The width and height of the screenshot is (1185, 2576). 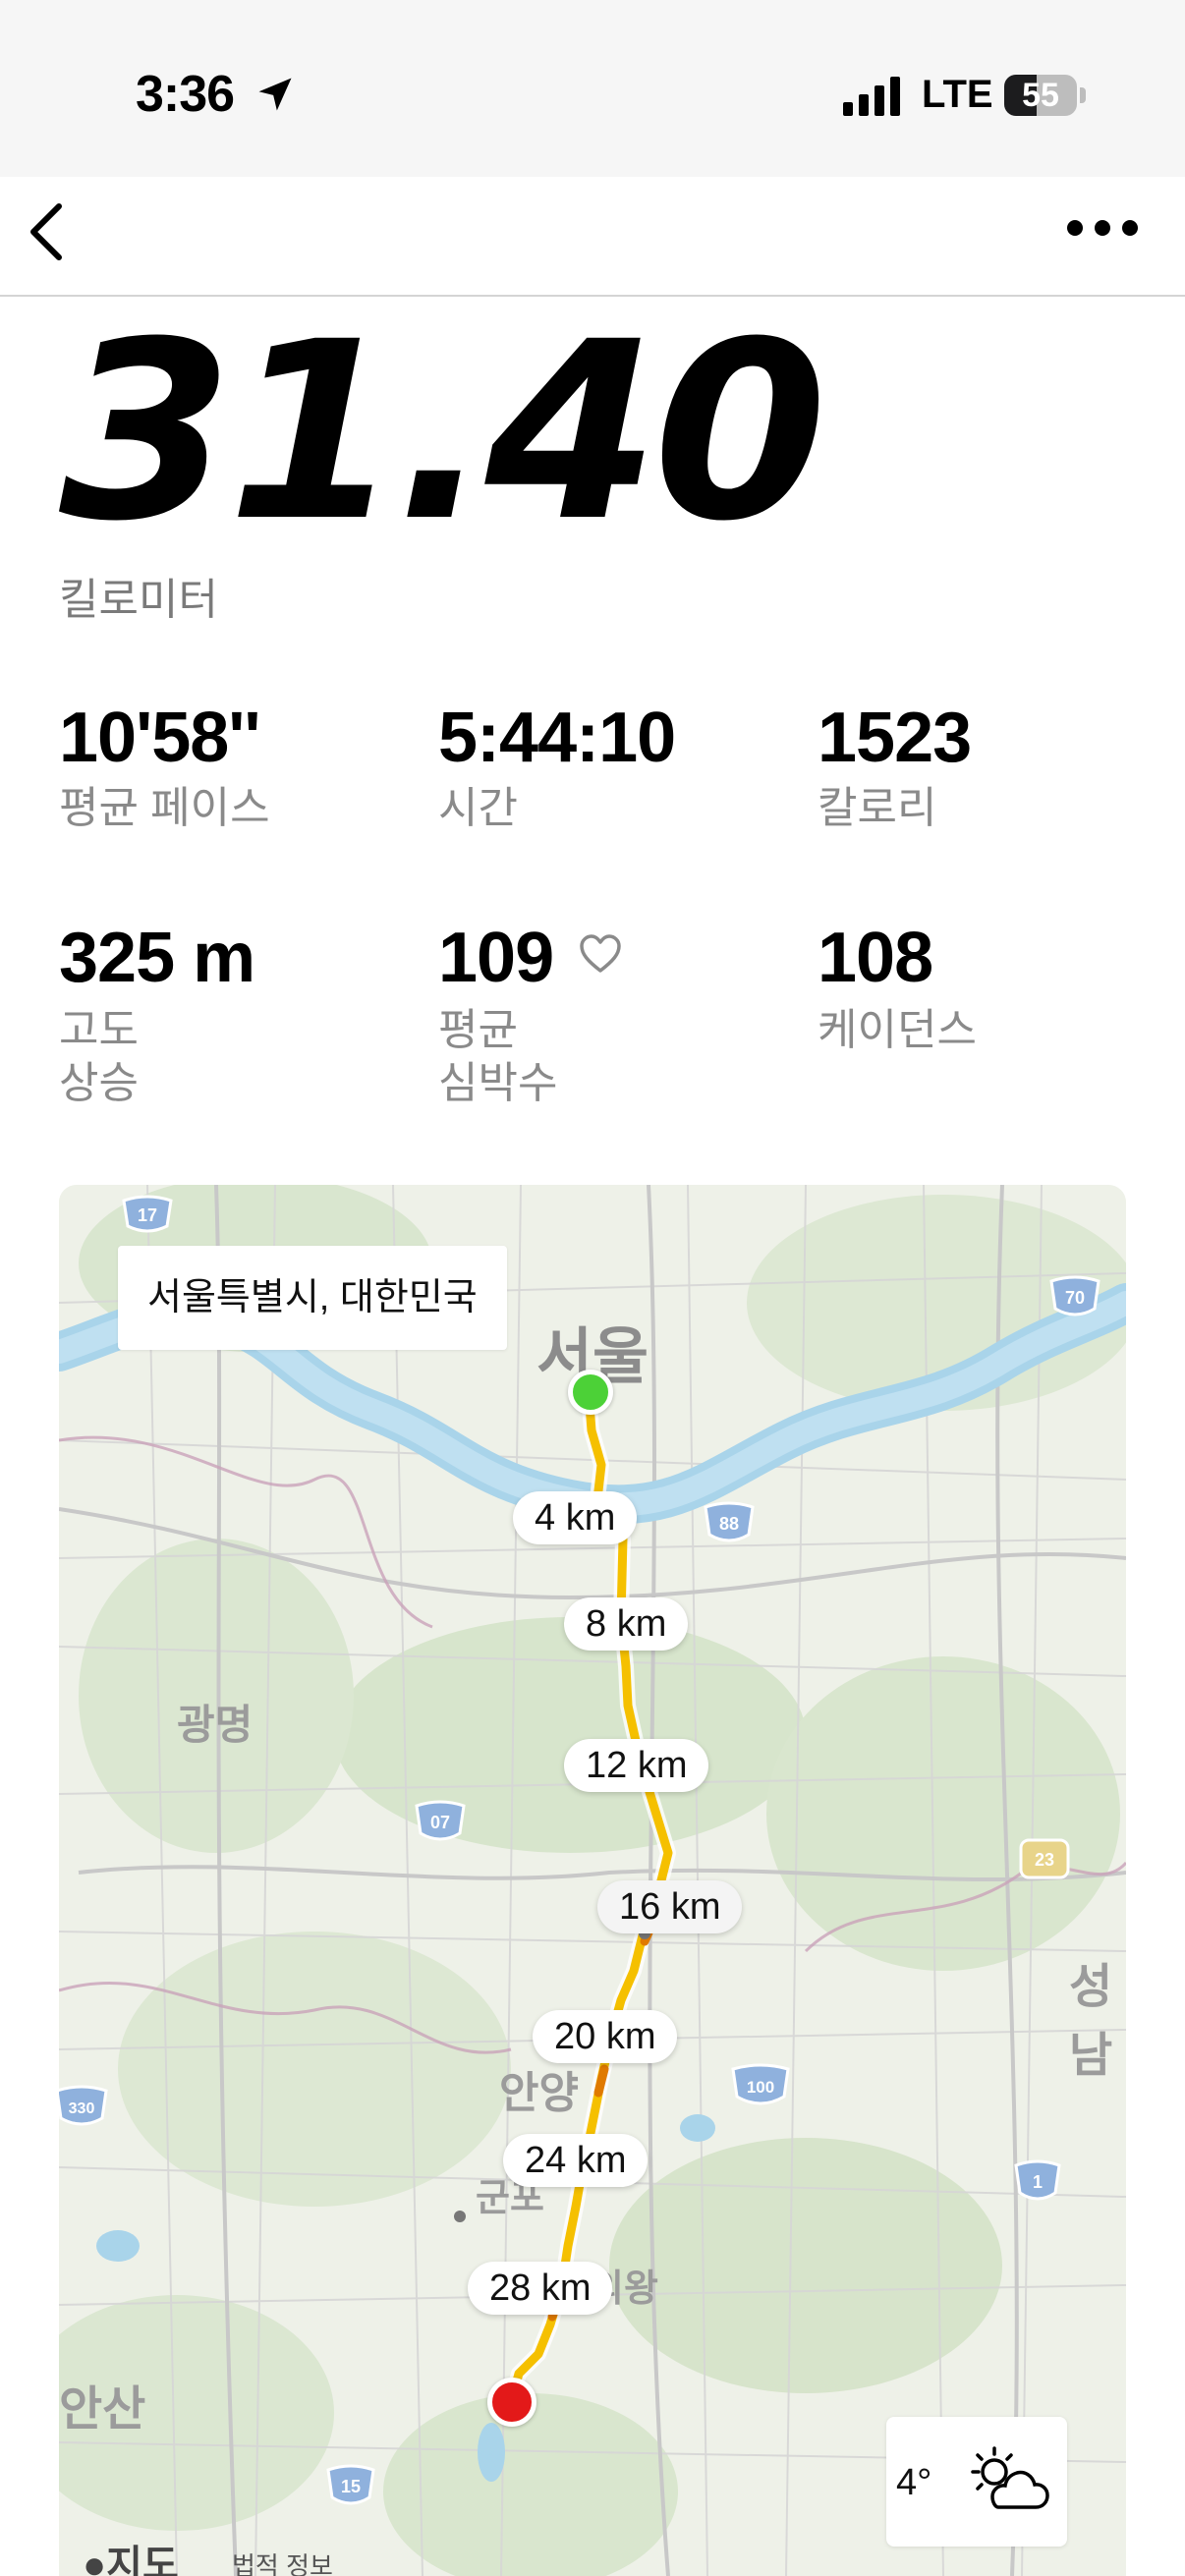 I want to click on duration-value: 5:44:10, so click(x=557, y=738).